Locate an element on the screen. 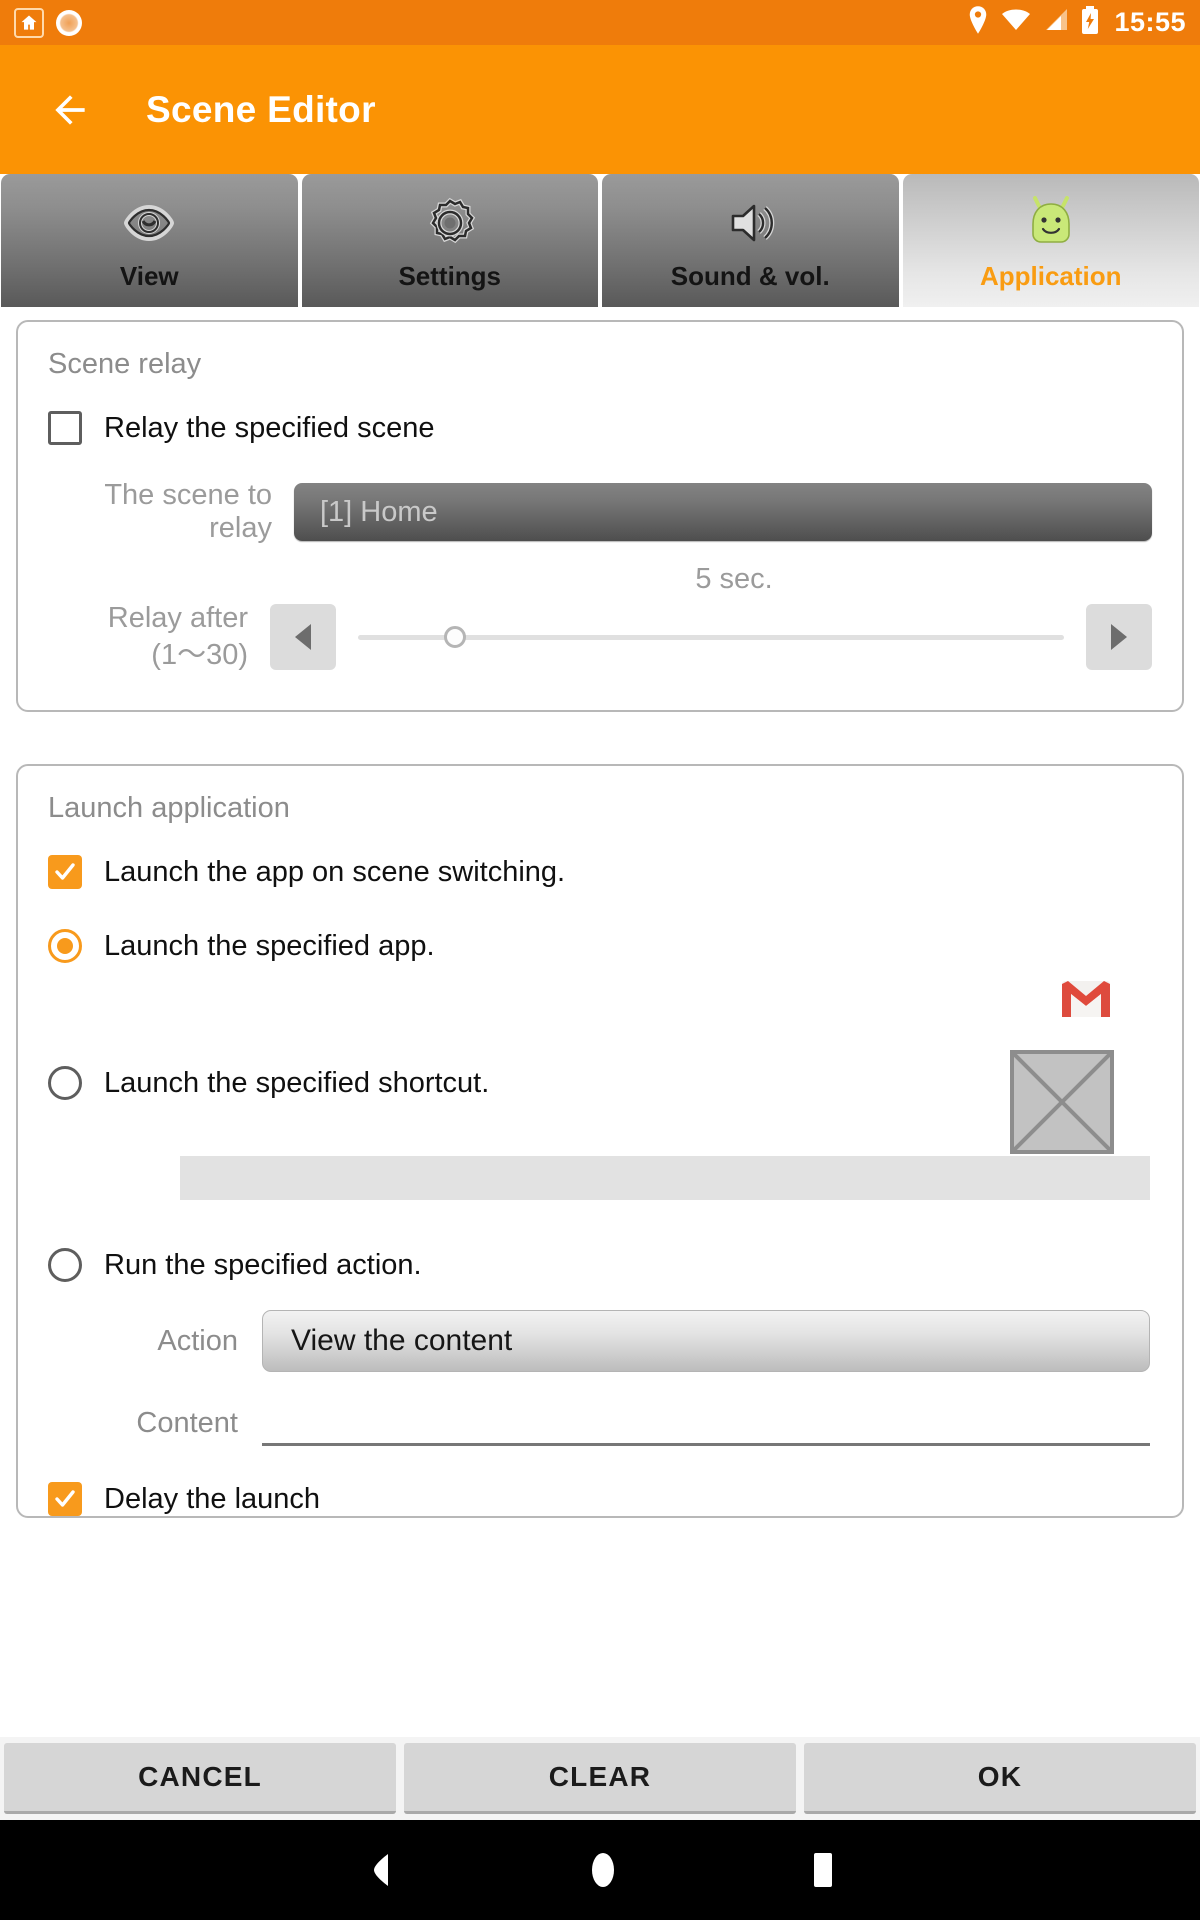  shortcut-name-field is located at coordinates (665, 1178).